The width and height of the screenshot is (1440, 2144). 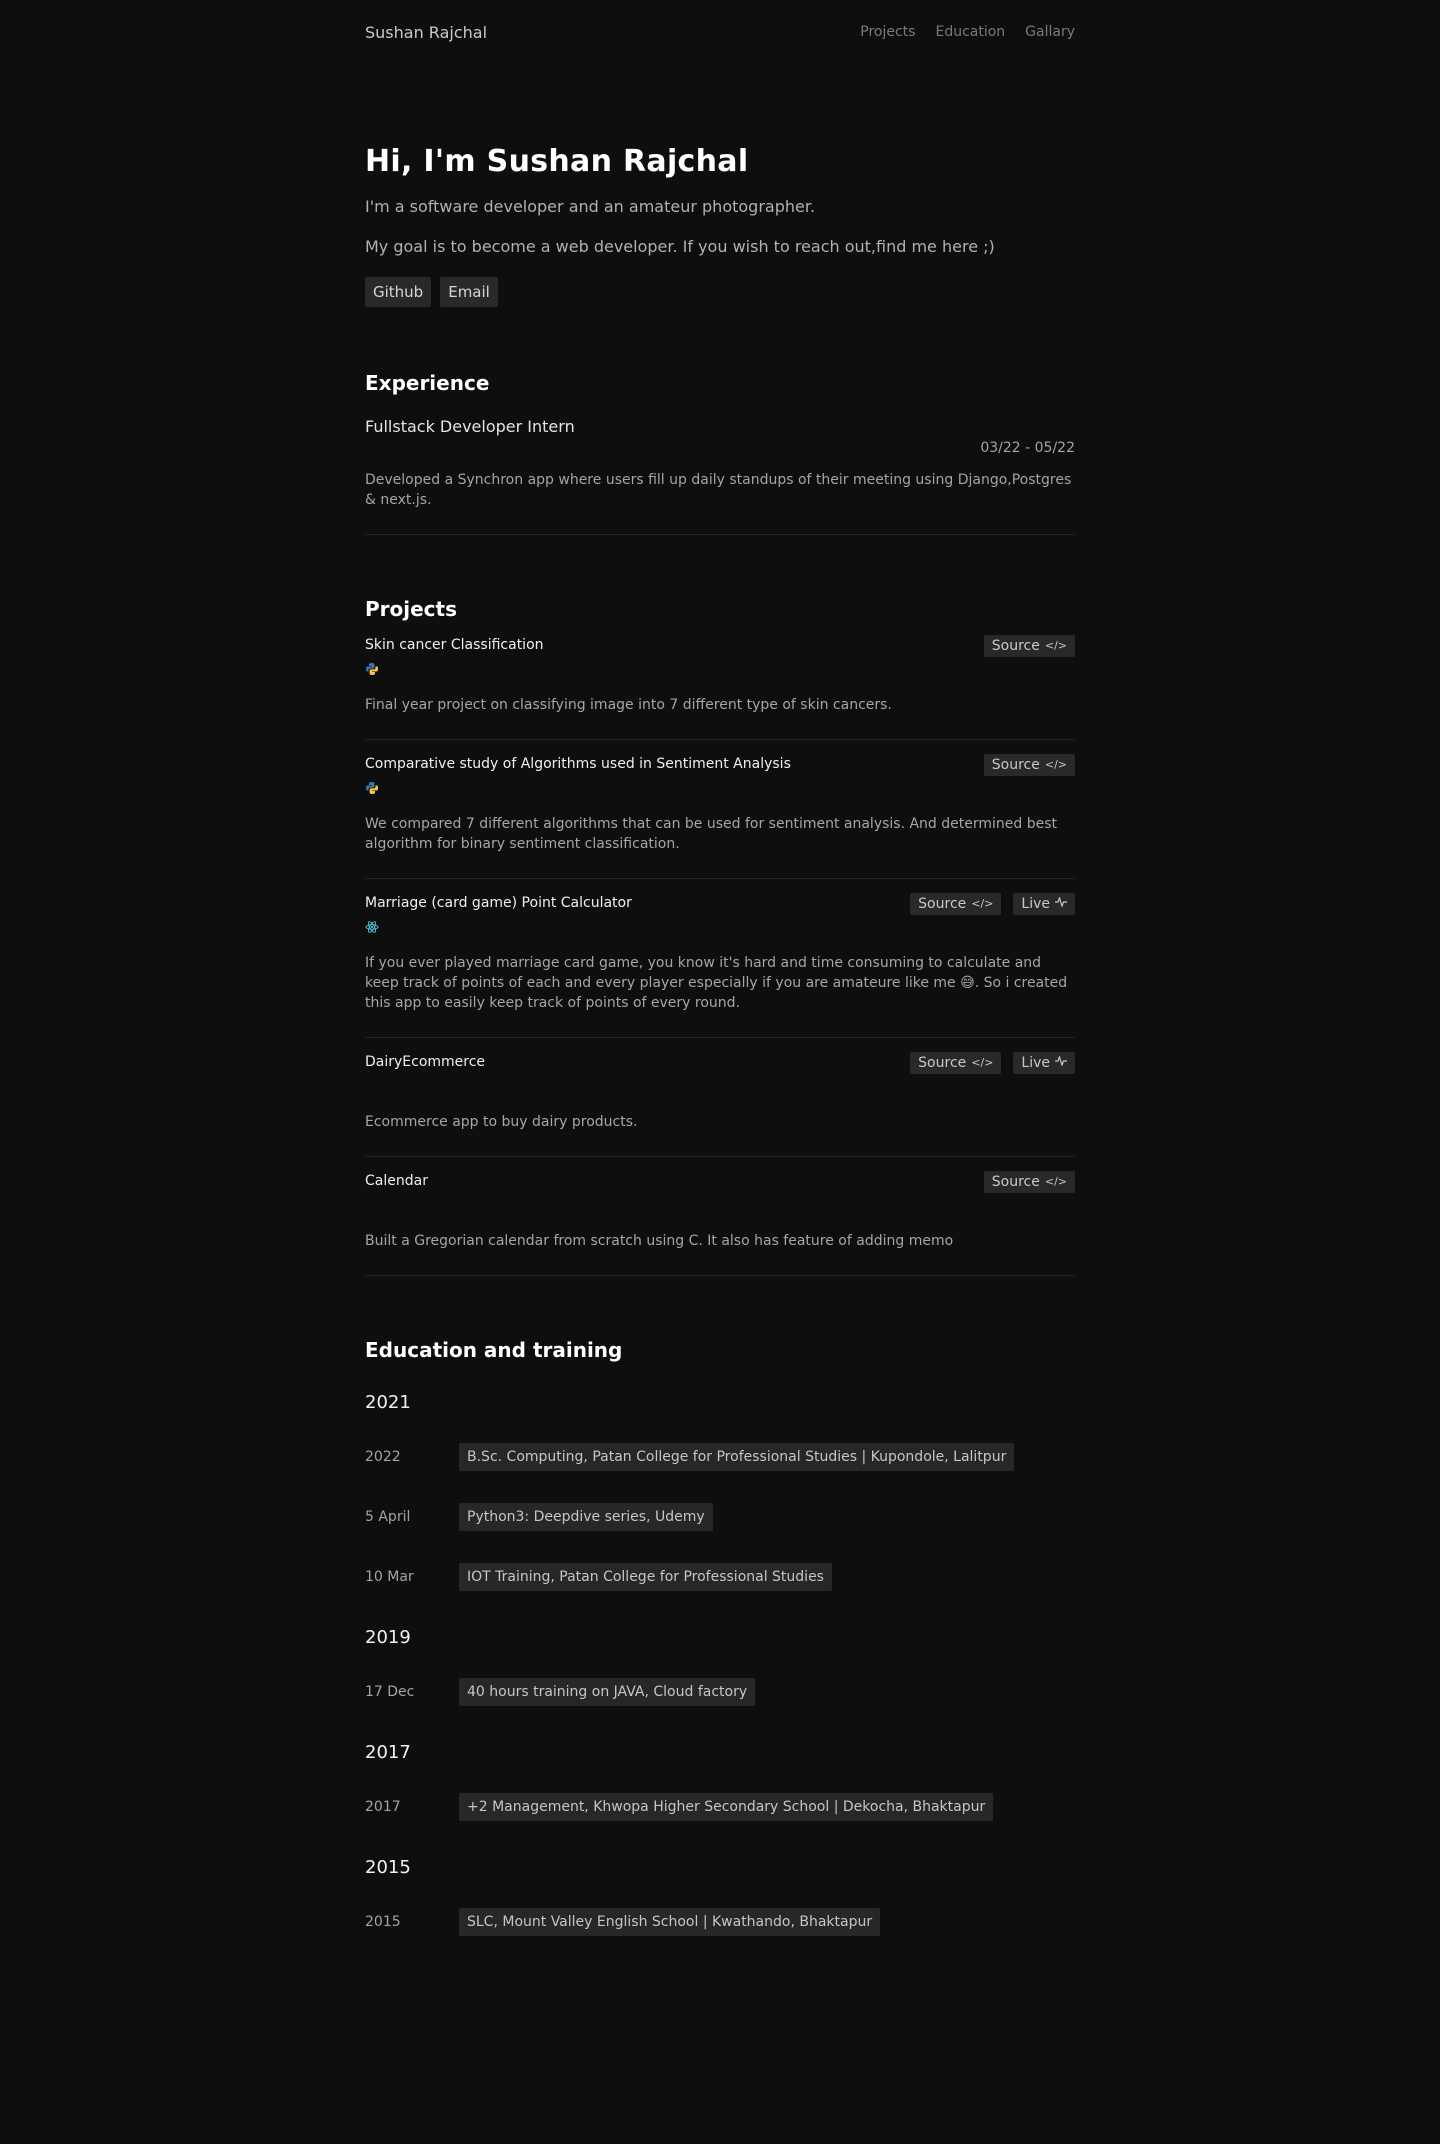 I want to click on hero-title: Hi, I'm Sushan Rajchal, so click(x=557, y=161).